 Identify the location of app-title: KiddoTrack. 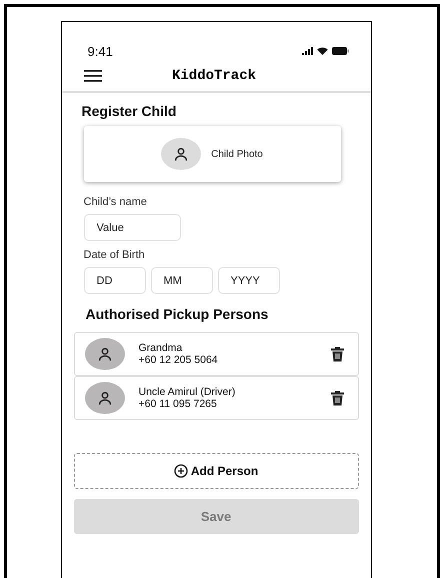
(213, 76).